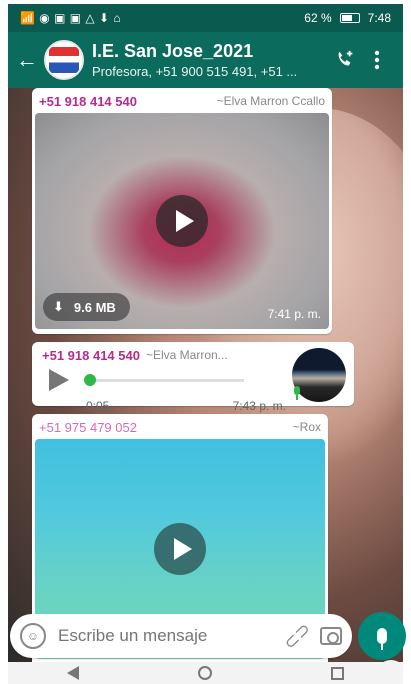 This screenshot has width=411, height=684. I want to click on clock: 7:48, so click(379, 18).